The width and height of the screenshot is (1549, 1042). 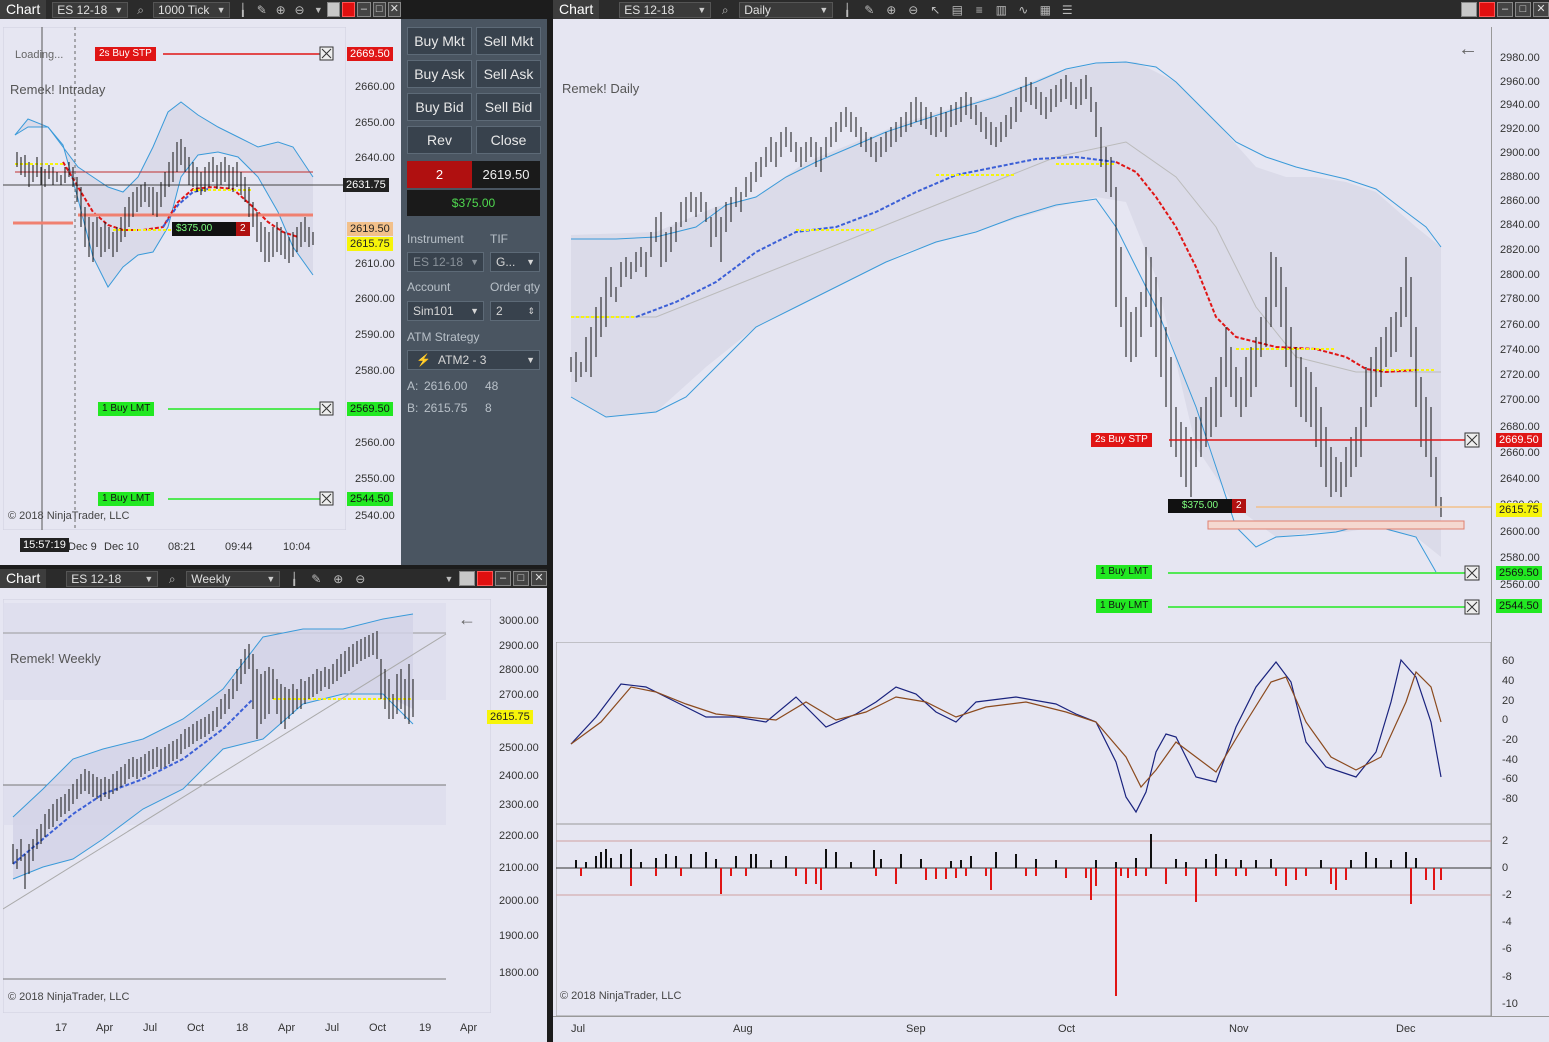 I want to click on sell-market-button: Sell Mkt, so click(x=508, y=41).